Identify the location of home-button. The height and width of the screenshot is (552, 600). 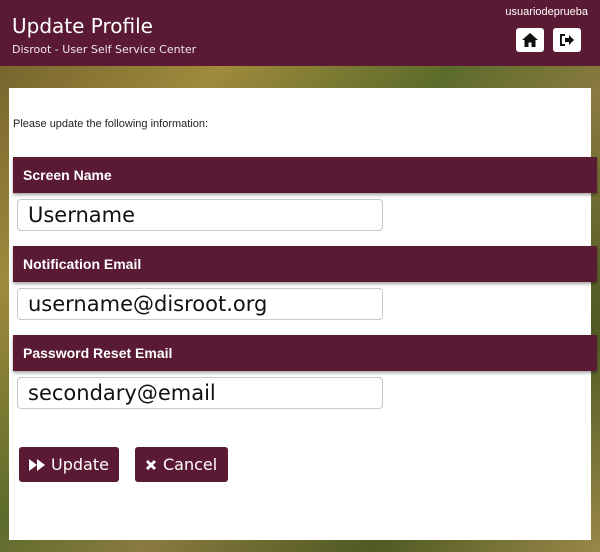
(530, 40).